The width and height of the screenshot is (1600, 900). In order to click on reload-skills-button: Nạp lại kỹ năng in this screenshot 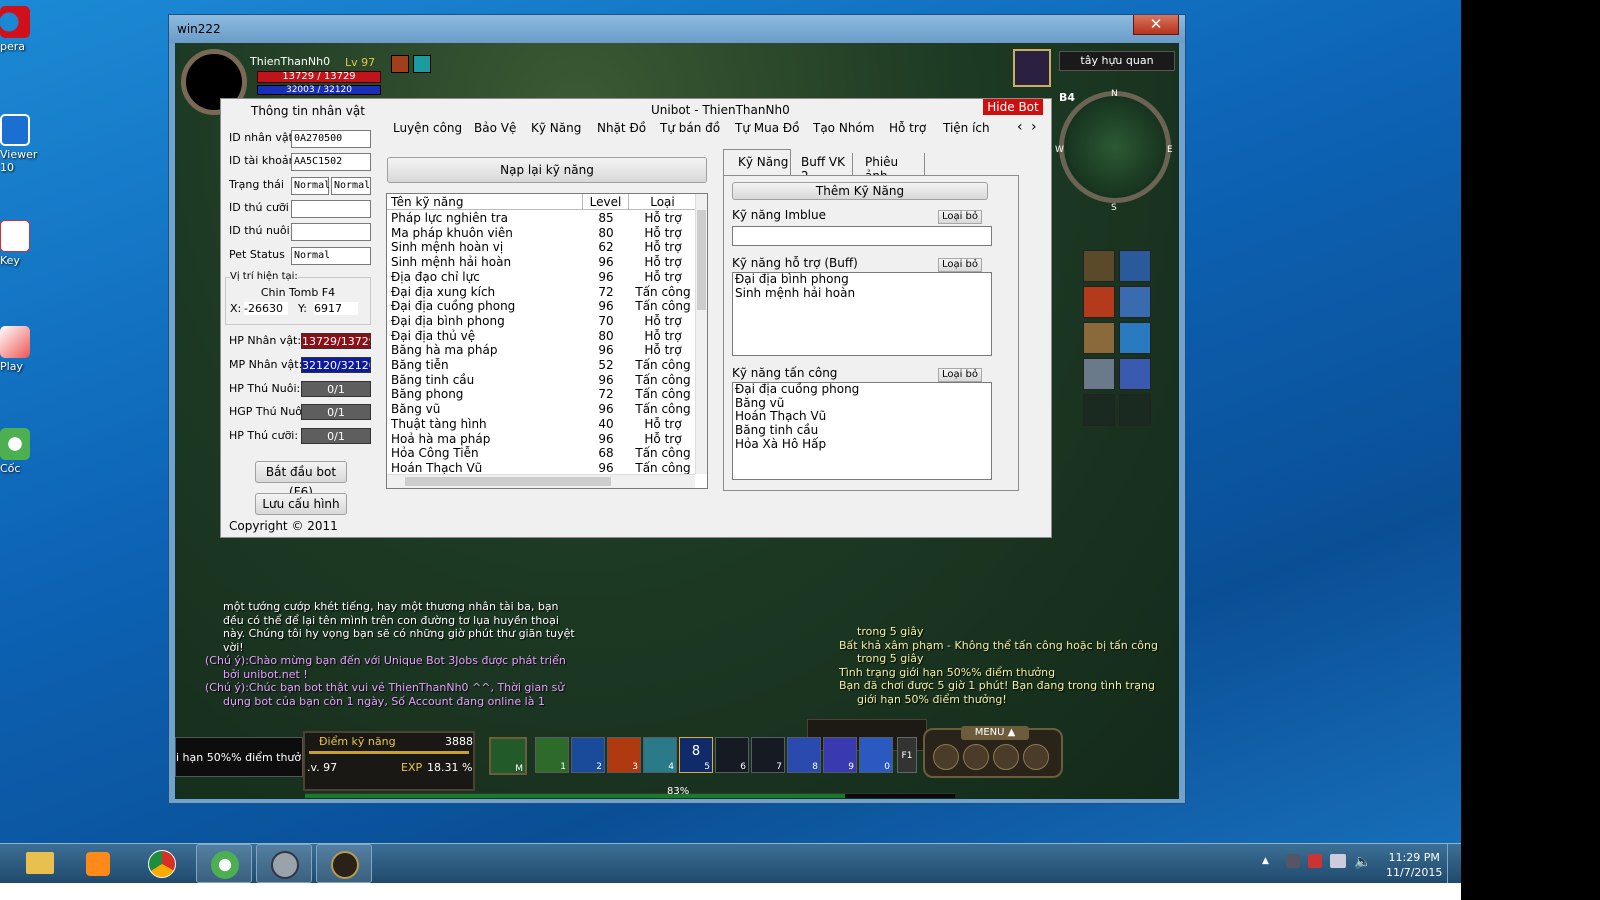, I will do `click(547, 170)`.